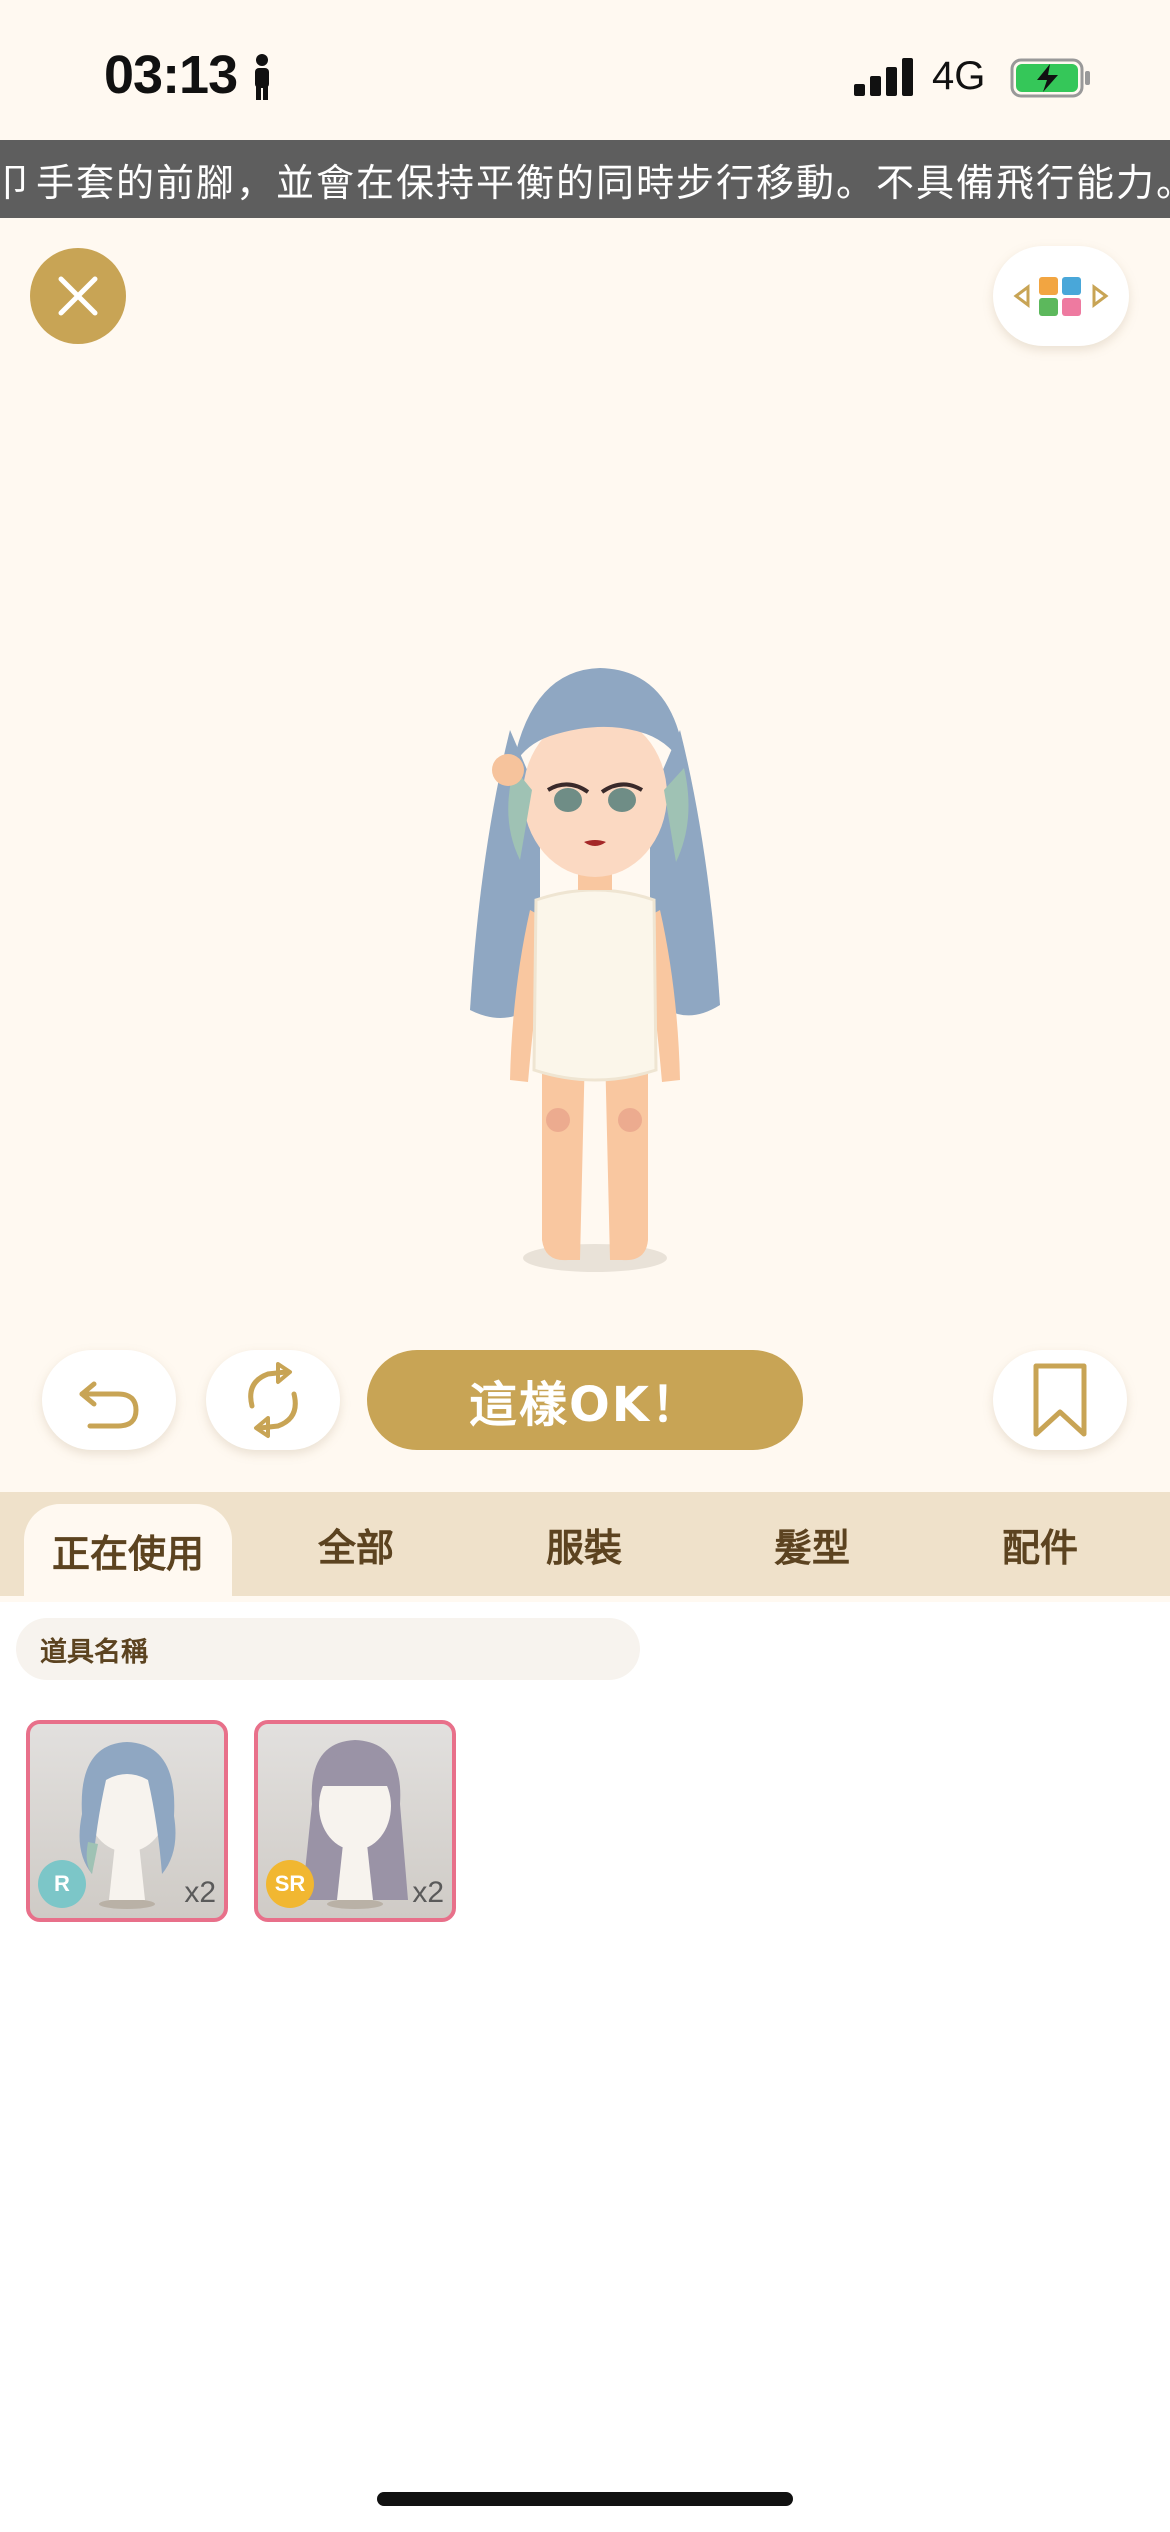  I want to click on confirm-ok-button: 這樣OK！, so click(585, 1400).